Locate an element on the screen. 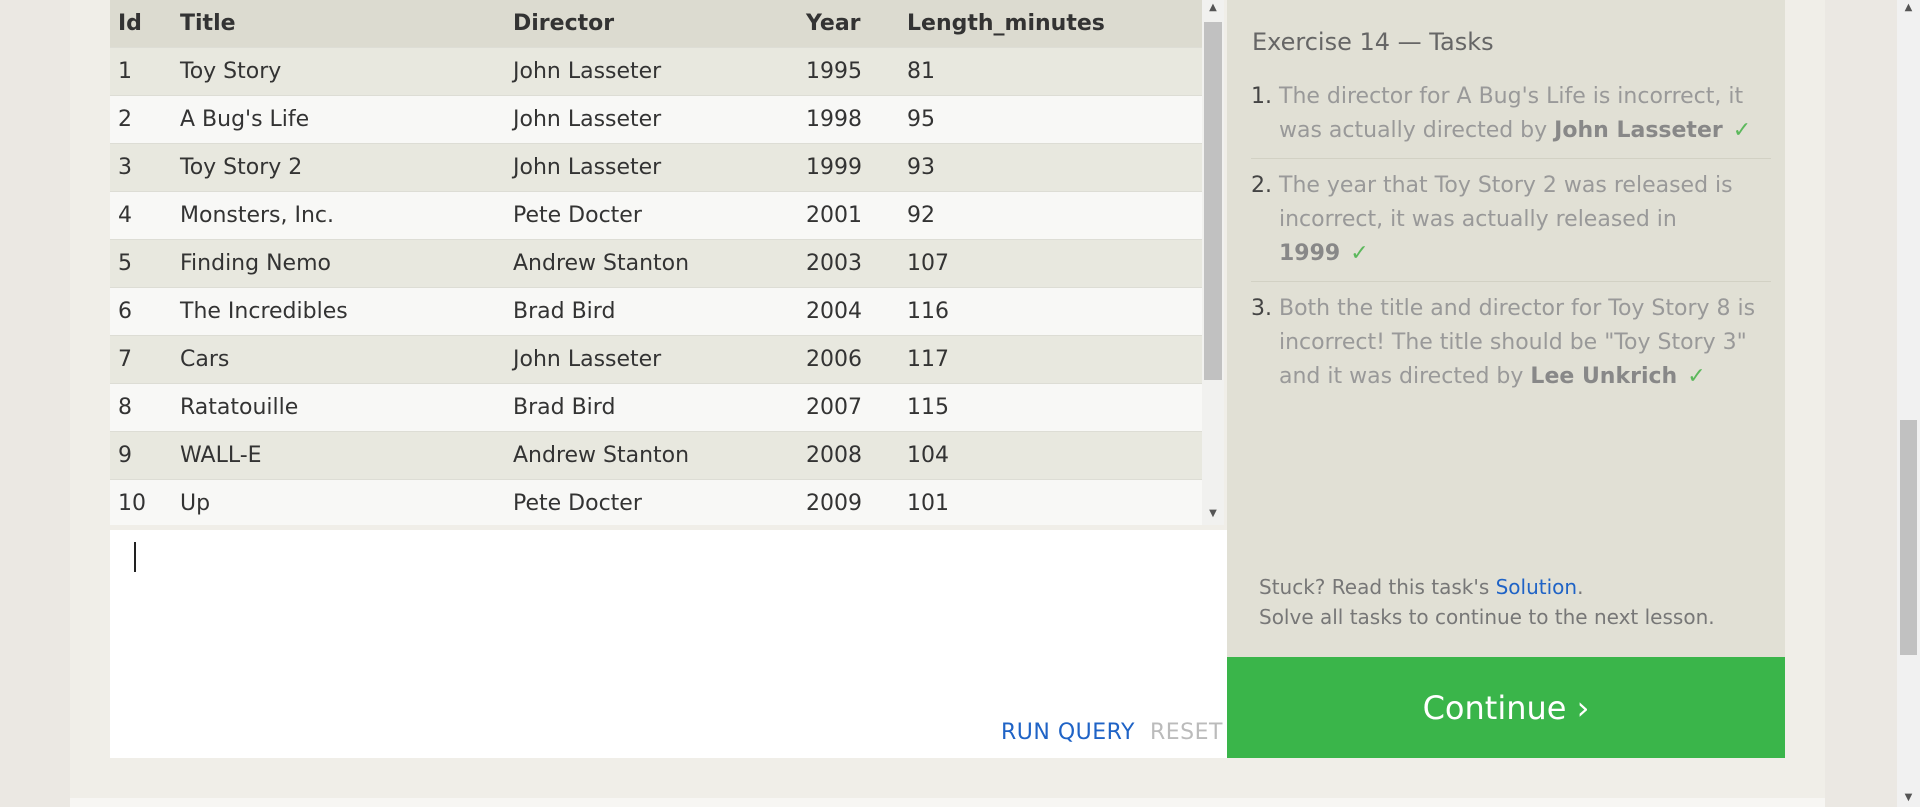 The image size is (1920, 807). table-header-row: Id Title Director Year Length_minutes is located at coordinates (656, 24).